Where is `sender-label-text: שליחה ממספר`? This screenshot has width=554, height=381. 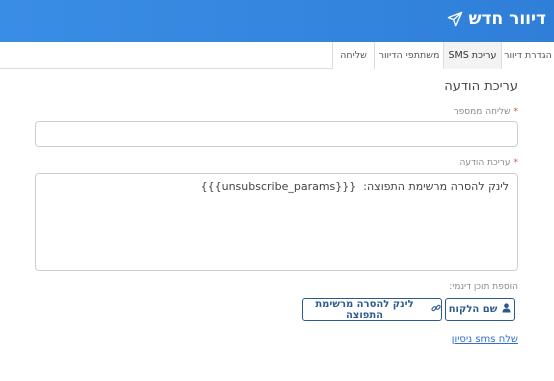
sender-label-text: שליחה ממספר is located at coordinates (482, 112).